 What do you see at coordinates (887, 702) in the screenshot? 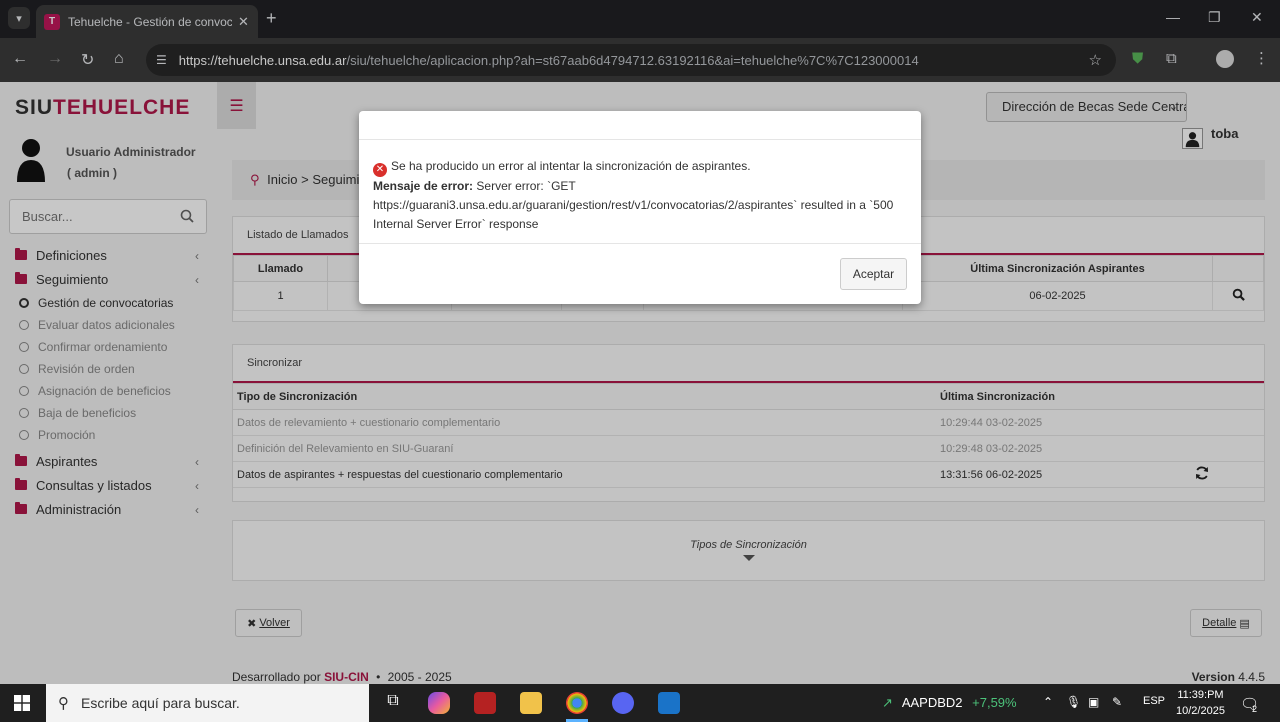
I see `trend-up-icon: ↗` at bounding box center [887, 702].